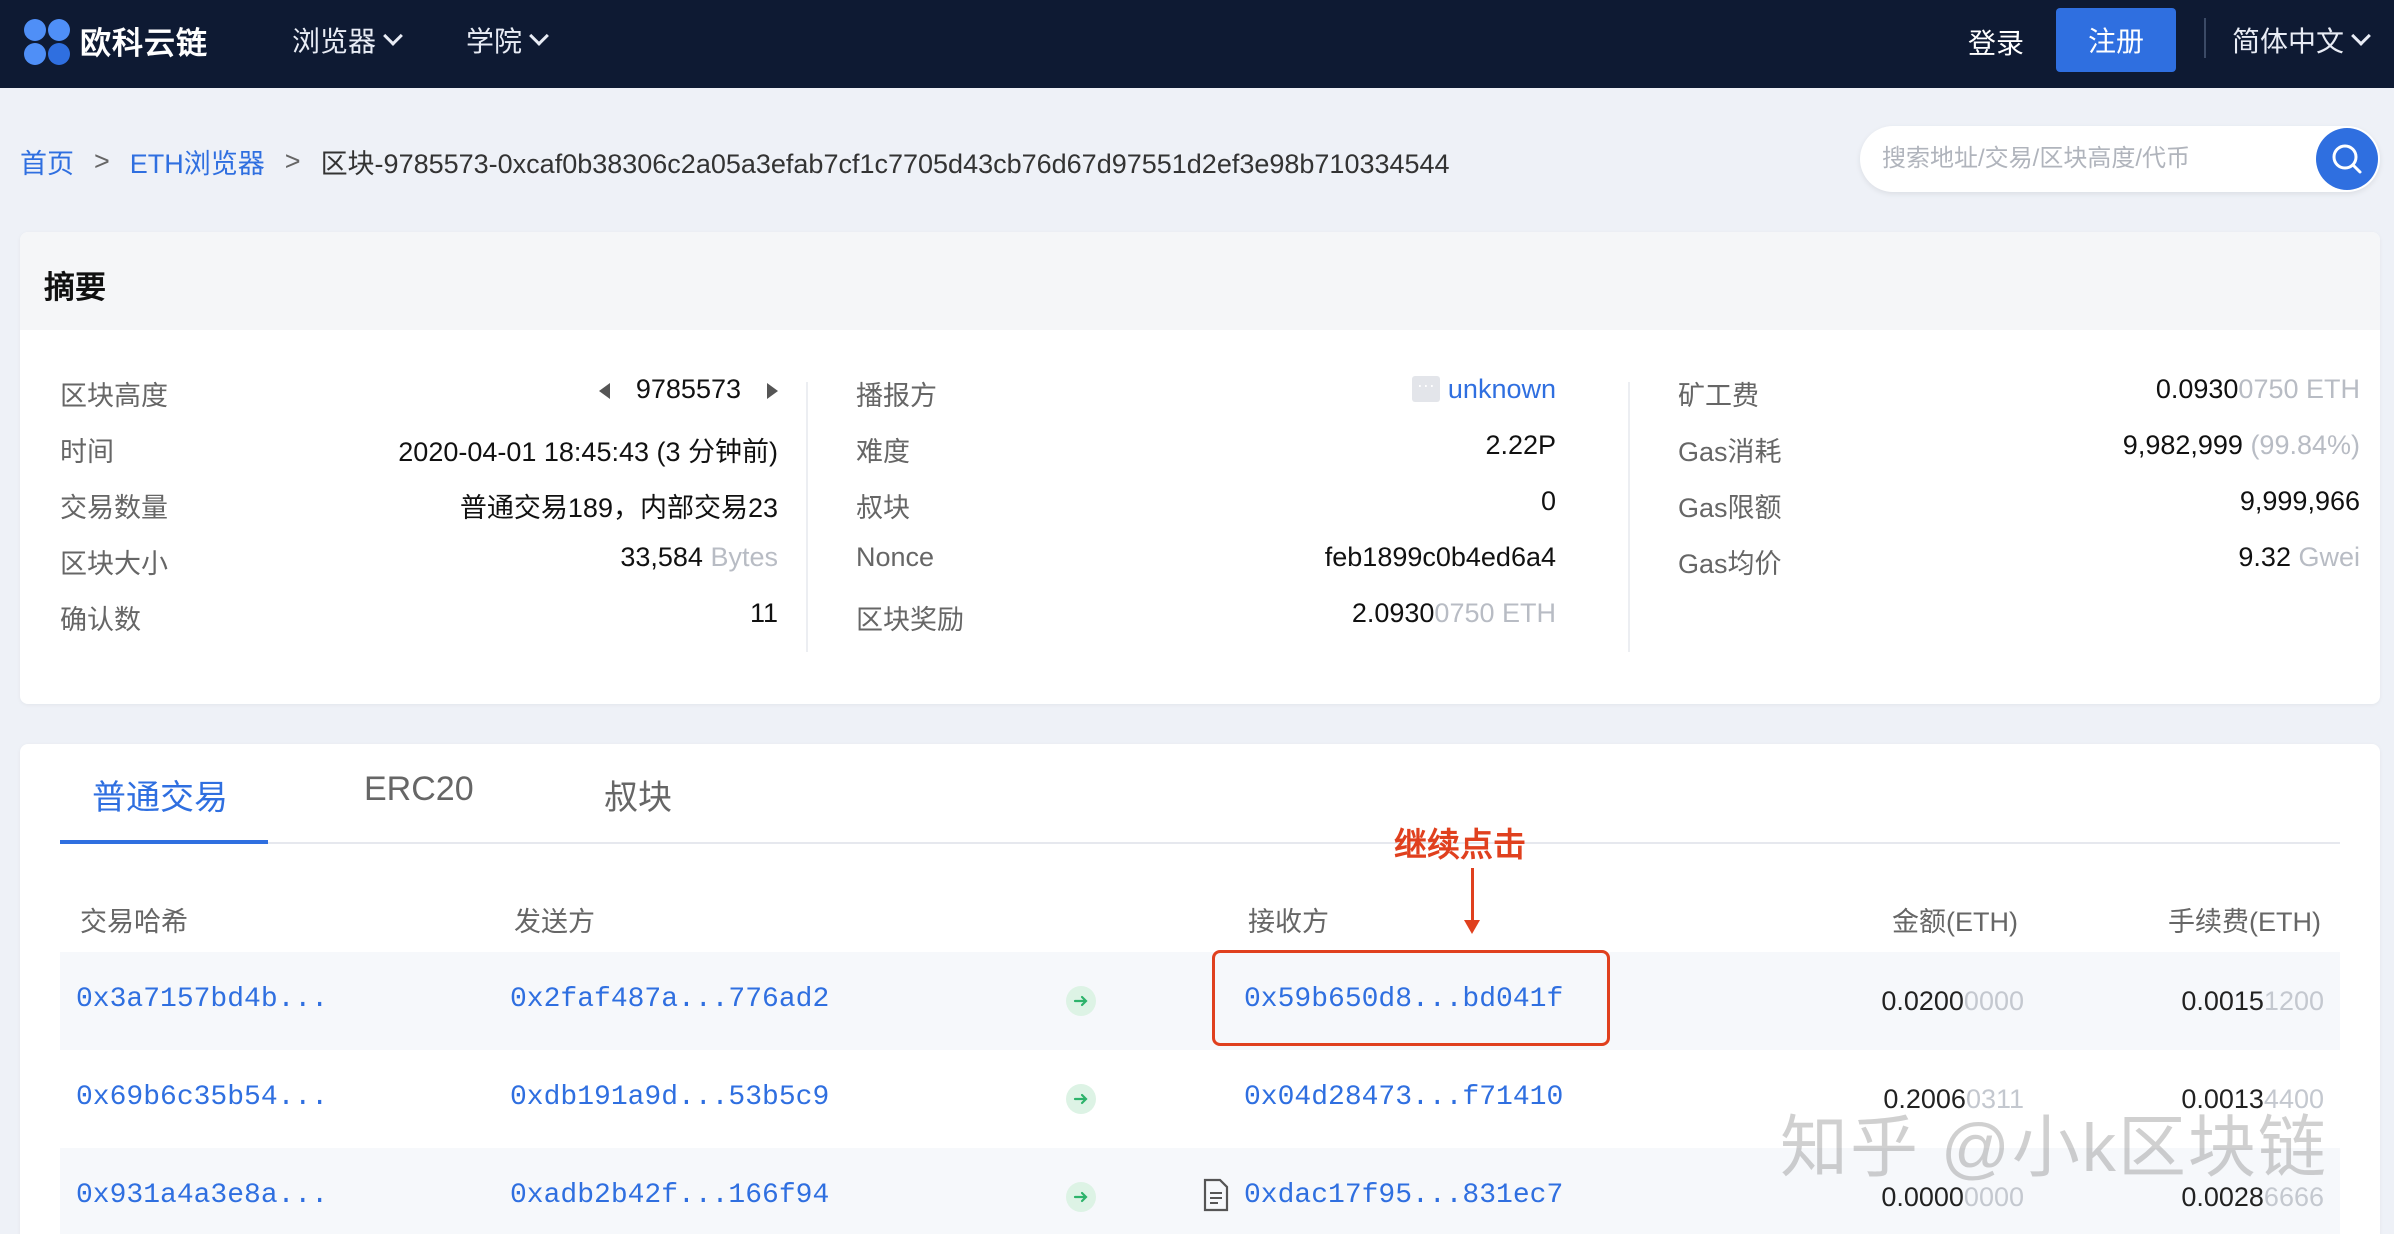 This screenshot has width=2394, height=1234. I want to click on summary-value: 11, so click(763, 613).